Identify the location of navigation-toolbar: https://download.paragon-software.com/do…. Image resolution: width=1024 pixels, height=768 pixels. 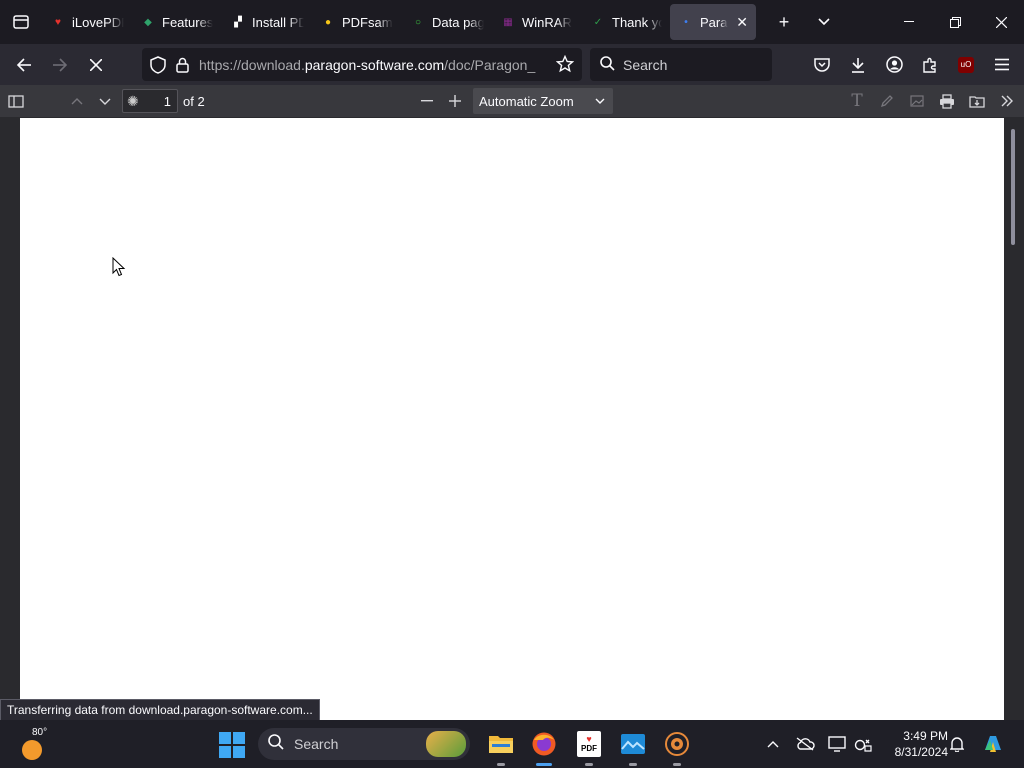
(512, 64).